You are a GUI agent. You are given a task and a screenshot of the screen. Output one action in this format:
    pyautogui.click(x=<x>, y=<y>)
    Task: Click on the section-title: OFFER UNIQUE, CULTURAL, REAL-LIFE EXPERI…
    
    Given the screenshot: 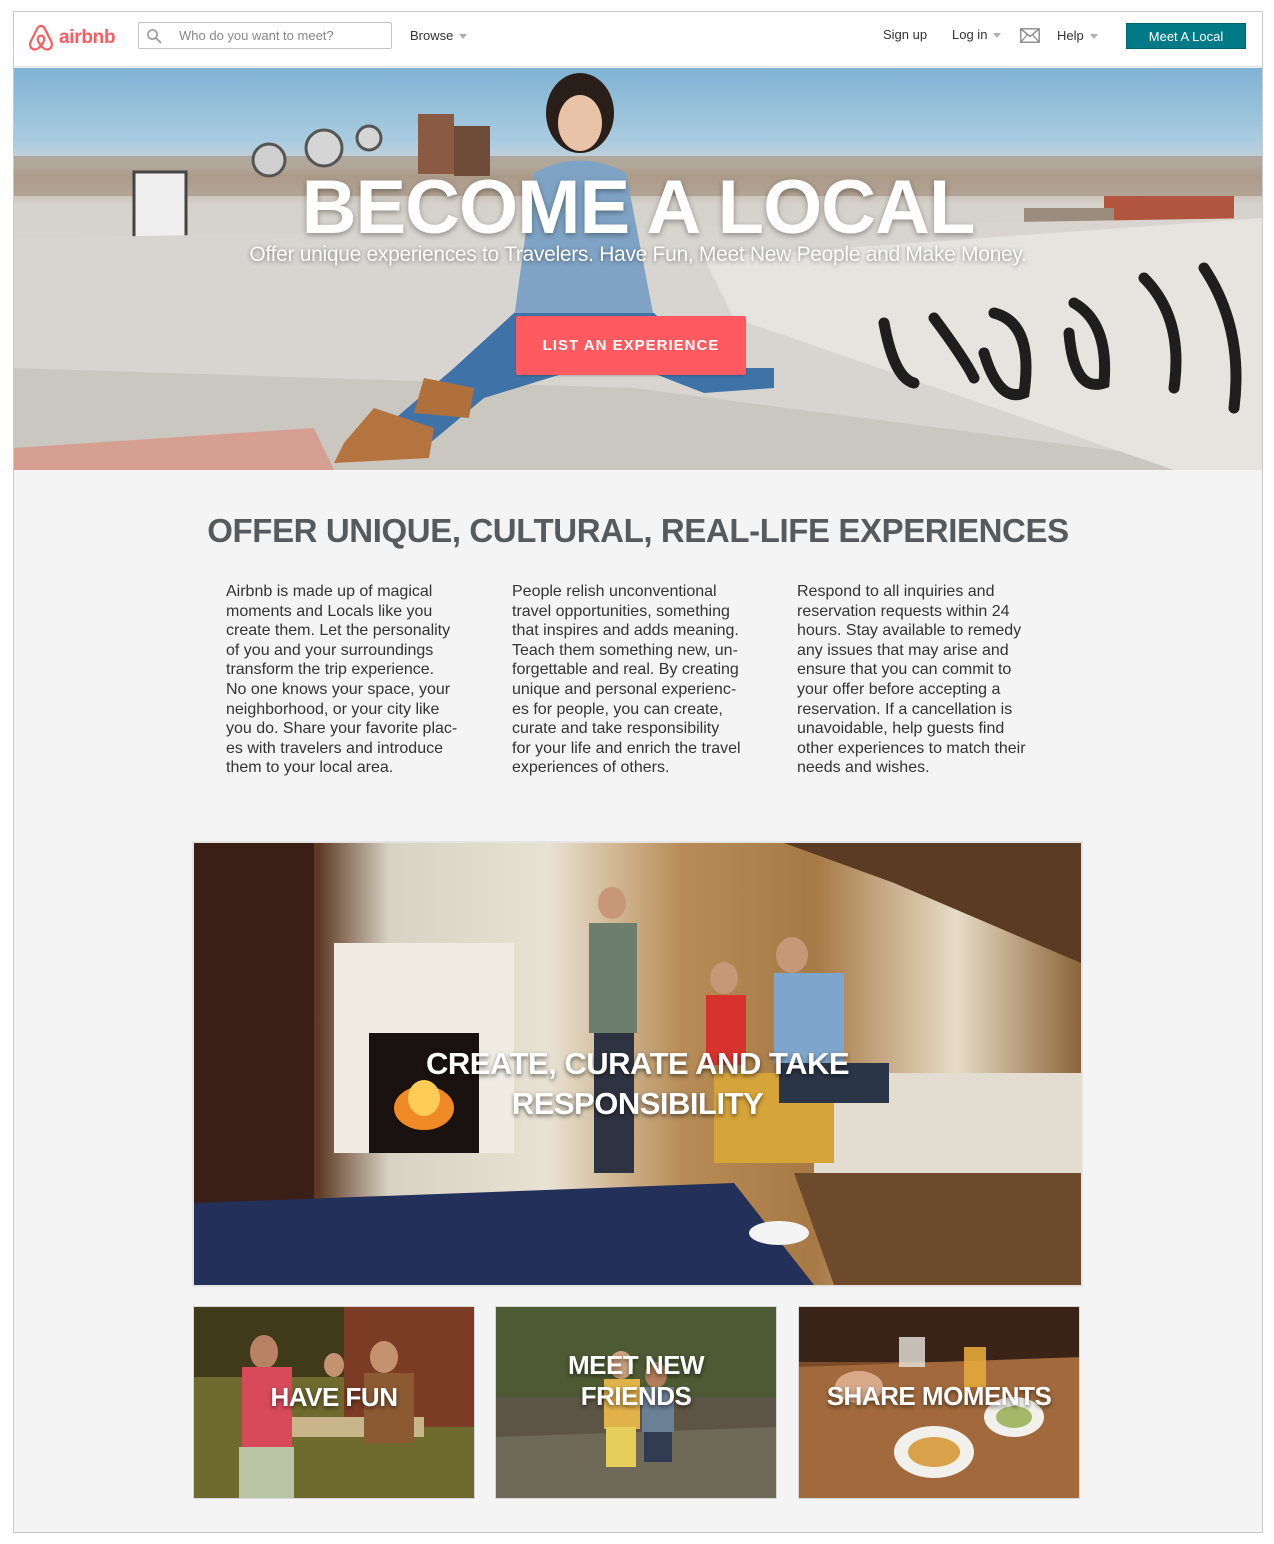 What is the action you would take?
    pyautogui.click(x=638, y=530)
    